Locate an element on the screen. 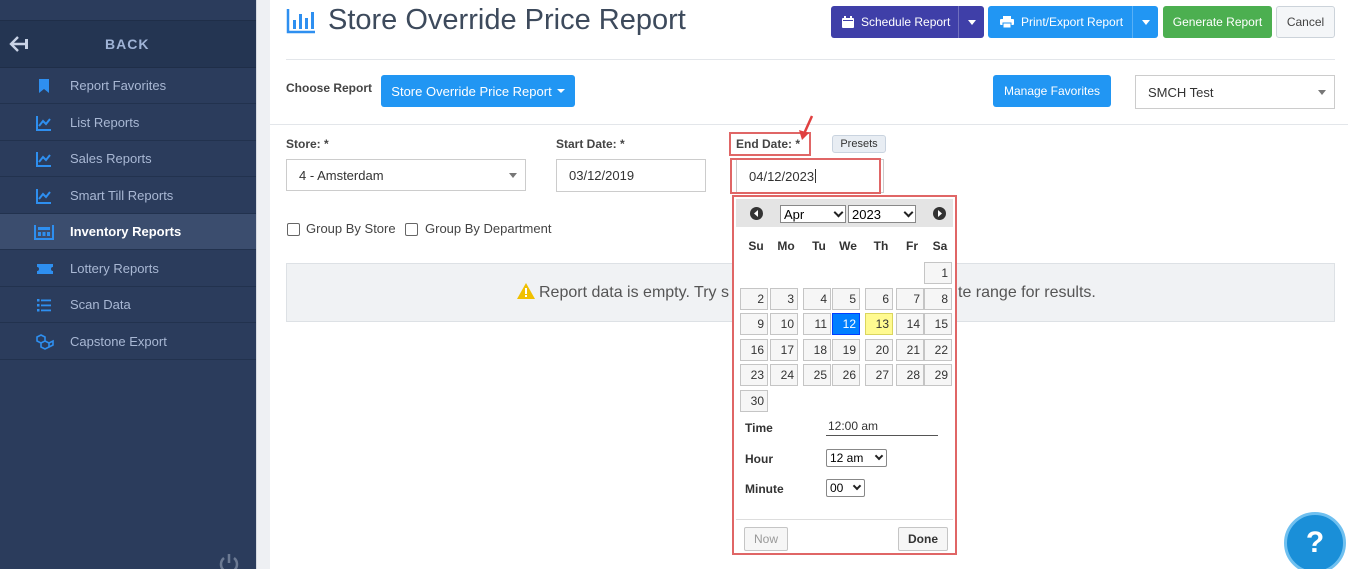 The width and height of the screenshot is (1348, 569). calendar-day: 21 is located at coordinates (910, 349).